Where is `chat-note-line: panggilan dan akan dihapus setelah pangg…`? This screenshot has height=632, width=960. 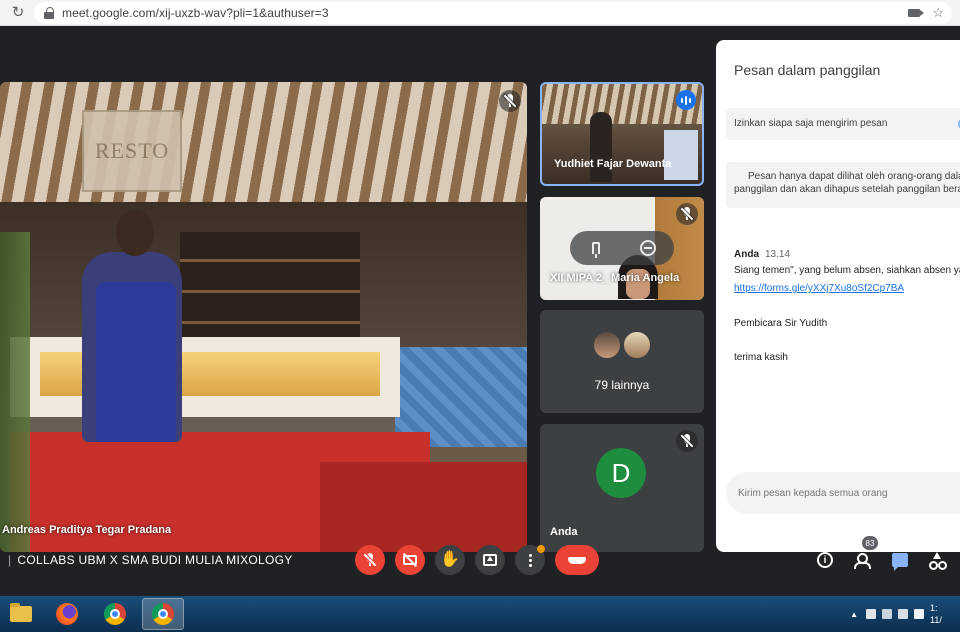 chat-note-line: panggilan dan akan dihapus setelah pangg… is located at coordinates (847, 189).